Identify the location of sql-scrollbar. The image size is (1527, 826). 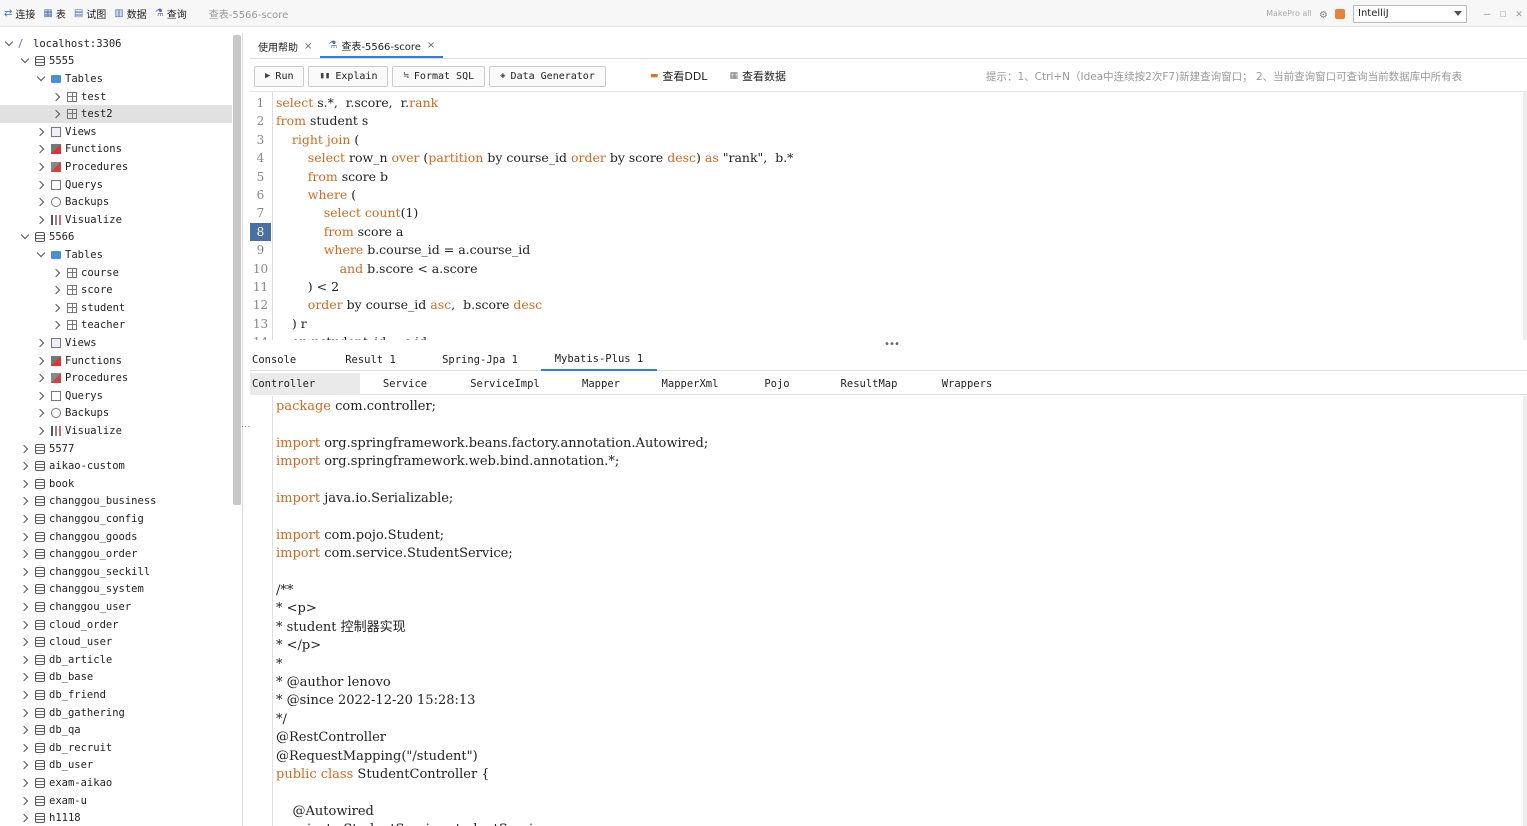
(1525, 215).